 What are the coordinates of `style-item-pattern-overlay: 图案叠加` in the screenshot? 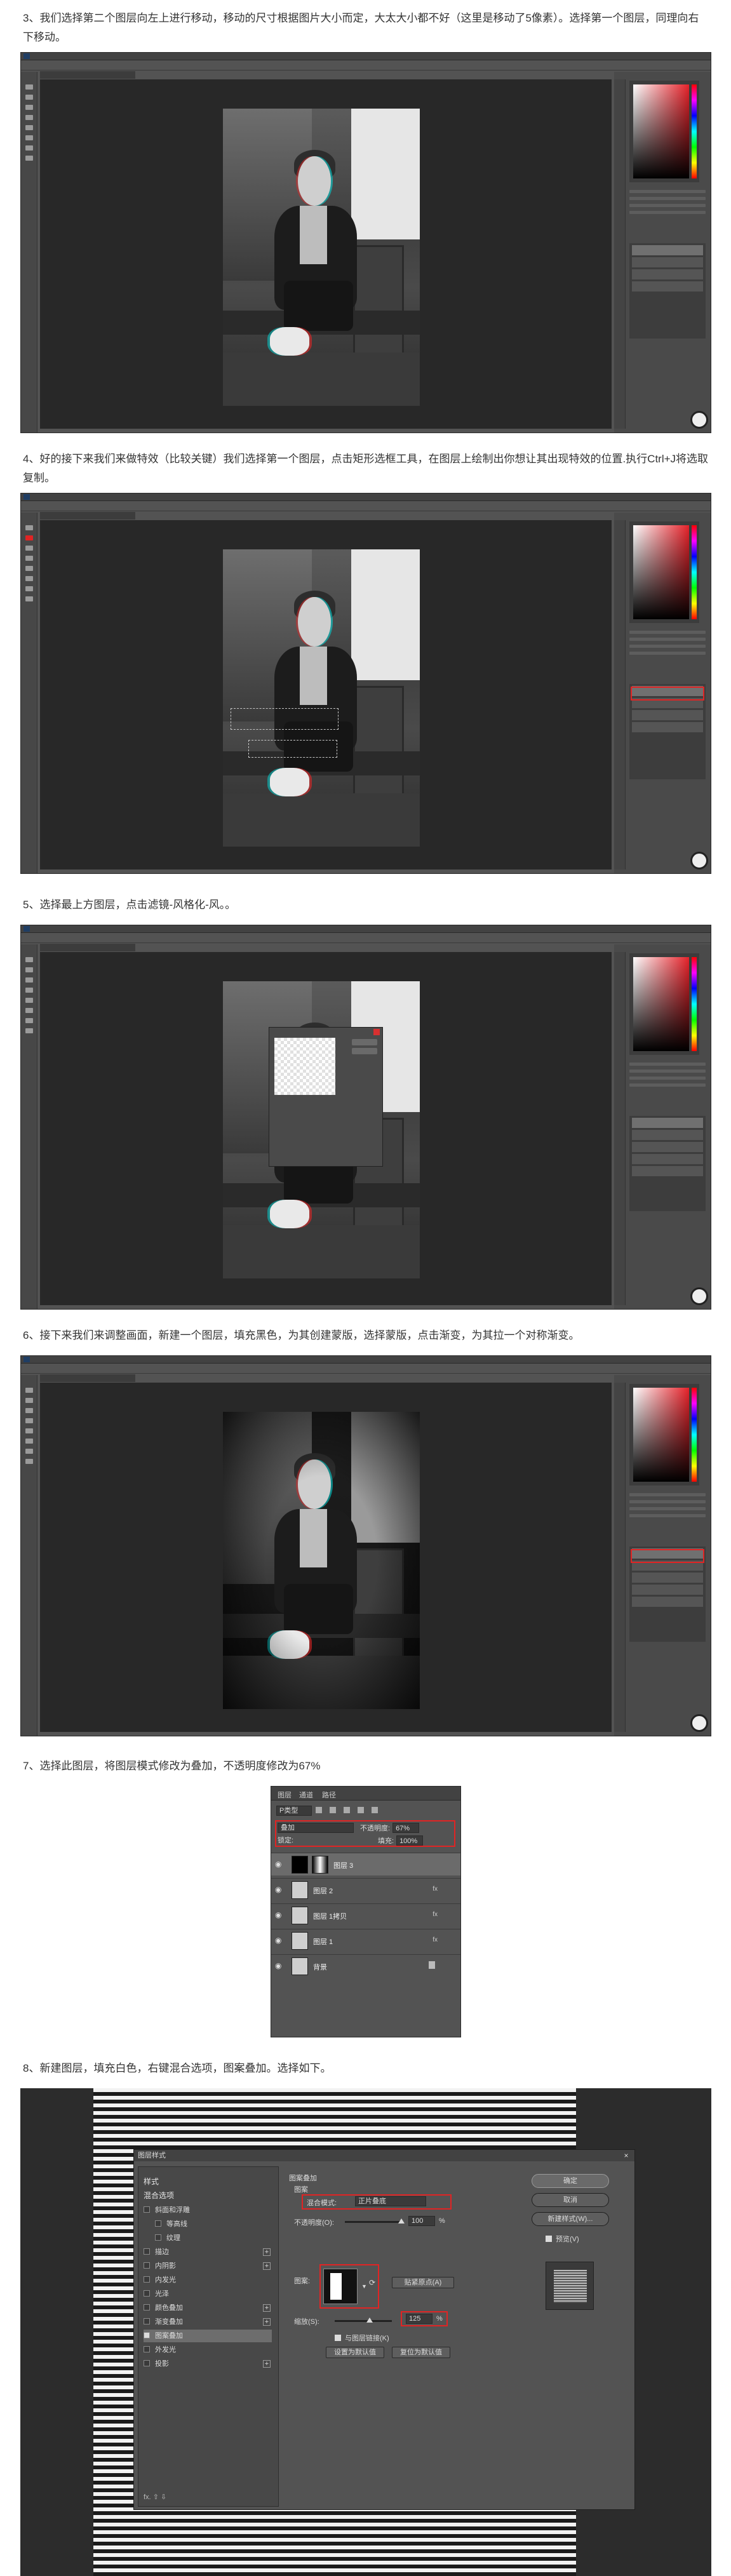 It's located at (208, 2336).